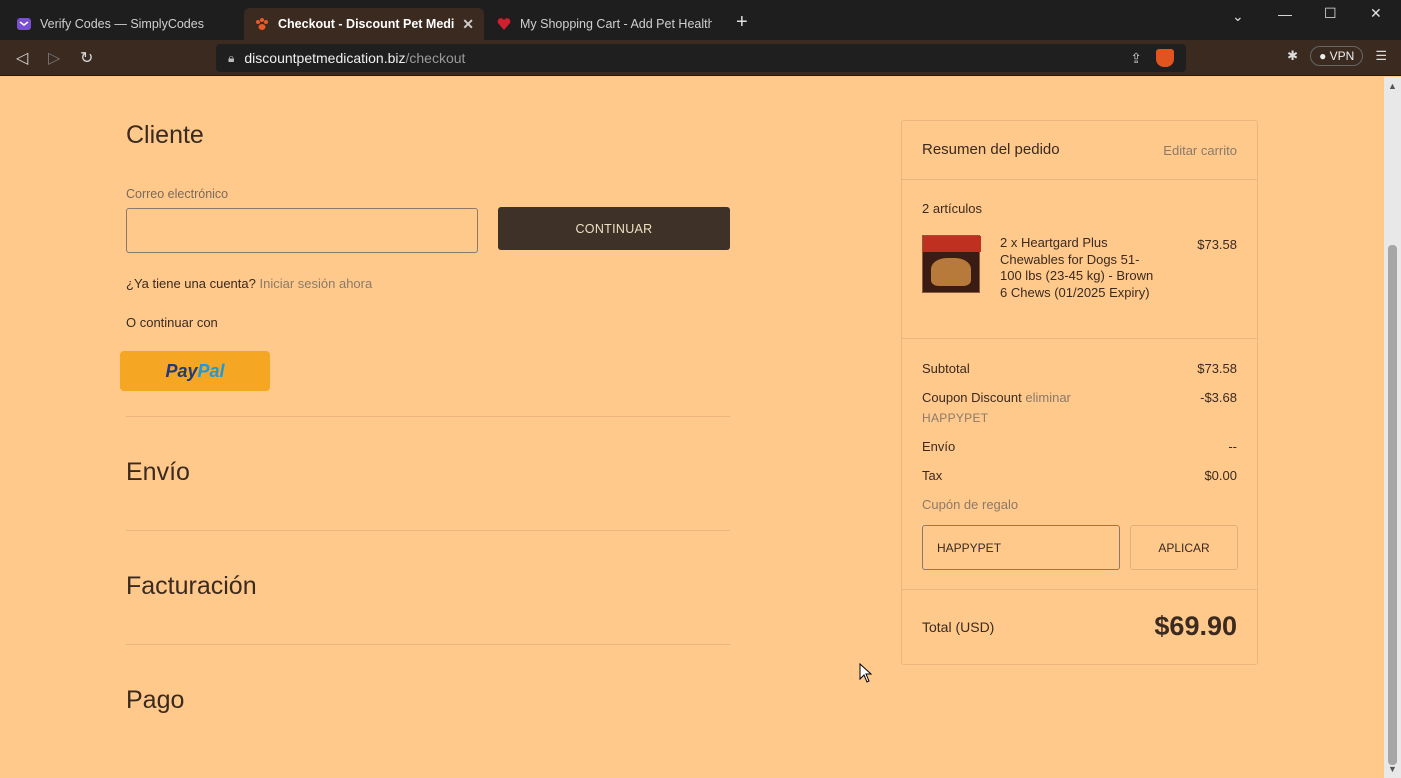 This screenshot has height=778, width=1401. Describe the element at coordinates (1285, 14) in the screenshot. I see `minimize-icon: —` at that location.